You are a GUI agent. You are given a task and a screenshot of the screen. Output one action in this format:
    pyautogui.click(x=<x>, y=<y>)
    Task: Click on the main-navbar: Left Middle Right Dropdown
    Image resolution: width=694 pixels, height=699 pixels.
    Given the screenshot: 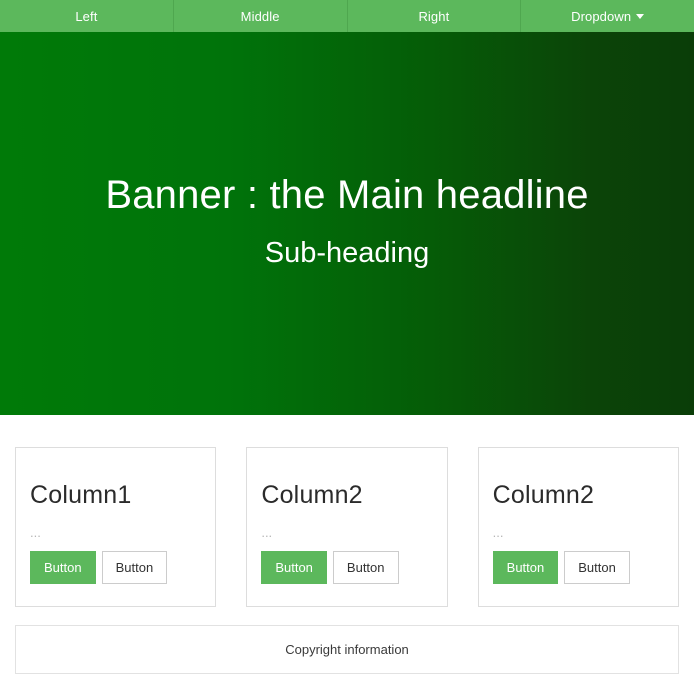 What is the action you would take?
    pyautogui.click(x=347, y=16)
    